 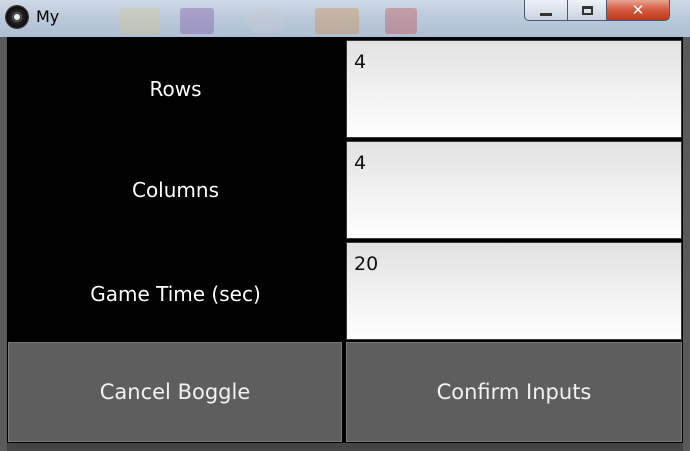 I want to click on bottom-edge, so click(x=345, y=447).